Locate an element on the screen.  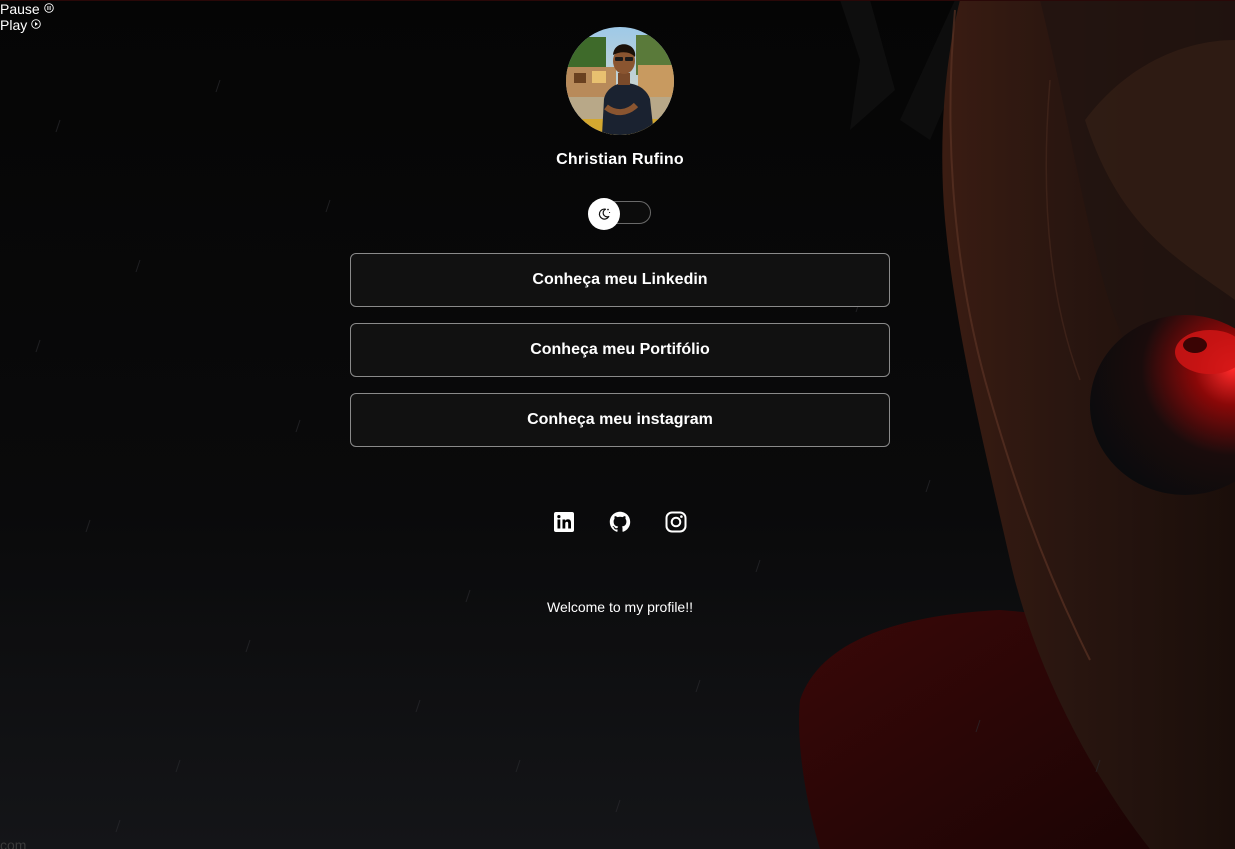
pause-button: Pause is located at coordinates (27, 9).